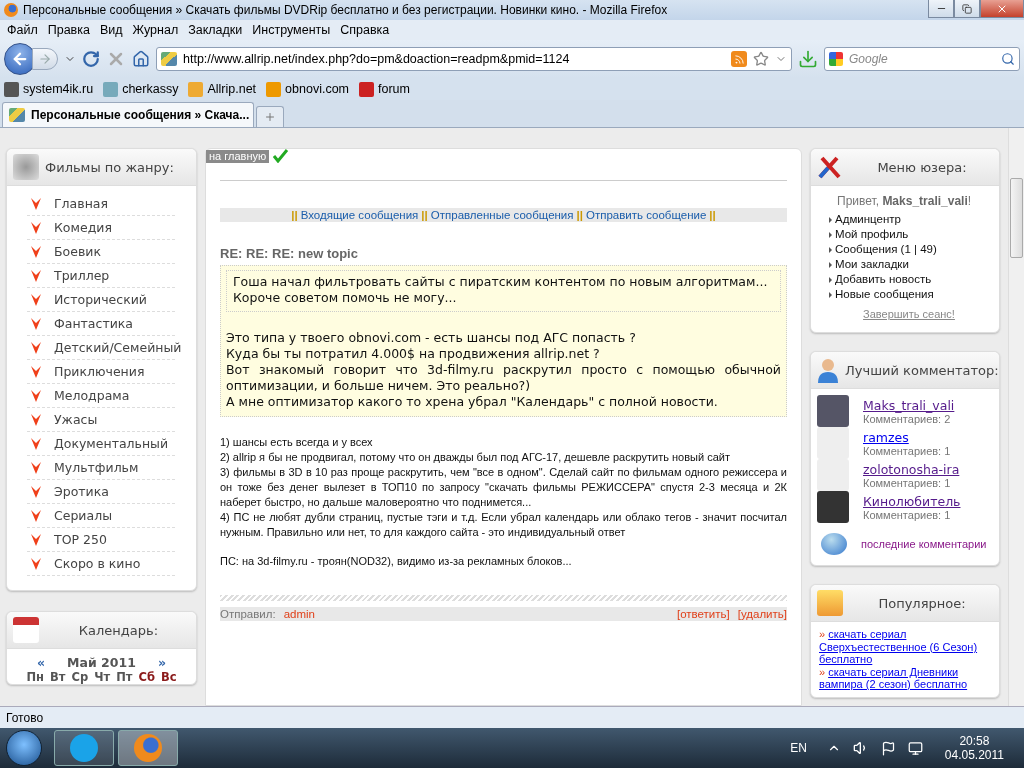 The image size is (1024, 768). I want to click on genre-link: Исторический, so click(100, 299).